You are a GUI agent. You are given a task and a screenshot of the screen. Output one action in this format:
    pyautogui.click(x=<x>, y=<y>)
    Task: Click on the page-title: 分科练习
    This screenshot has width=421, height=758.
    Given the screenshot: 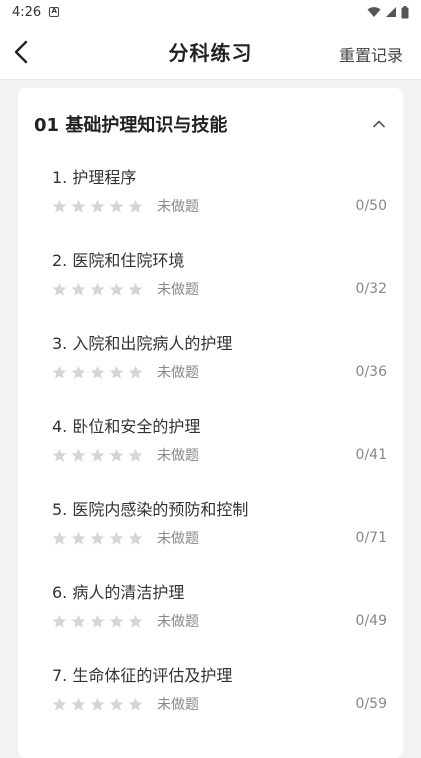 What is the action you would take?
    pyautogui.click(x=210, y=53)
    